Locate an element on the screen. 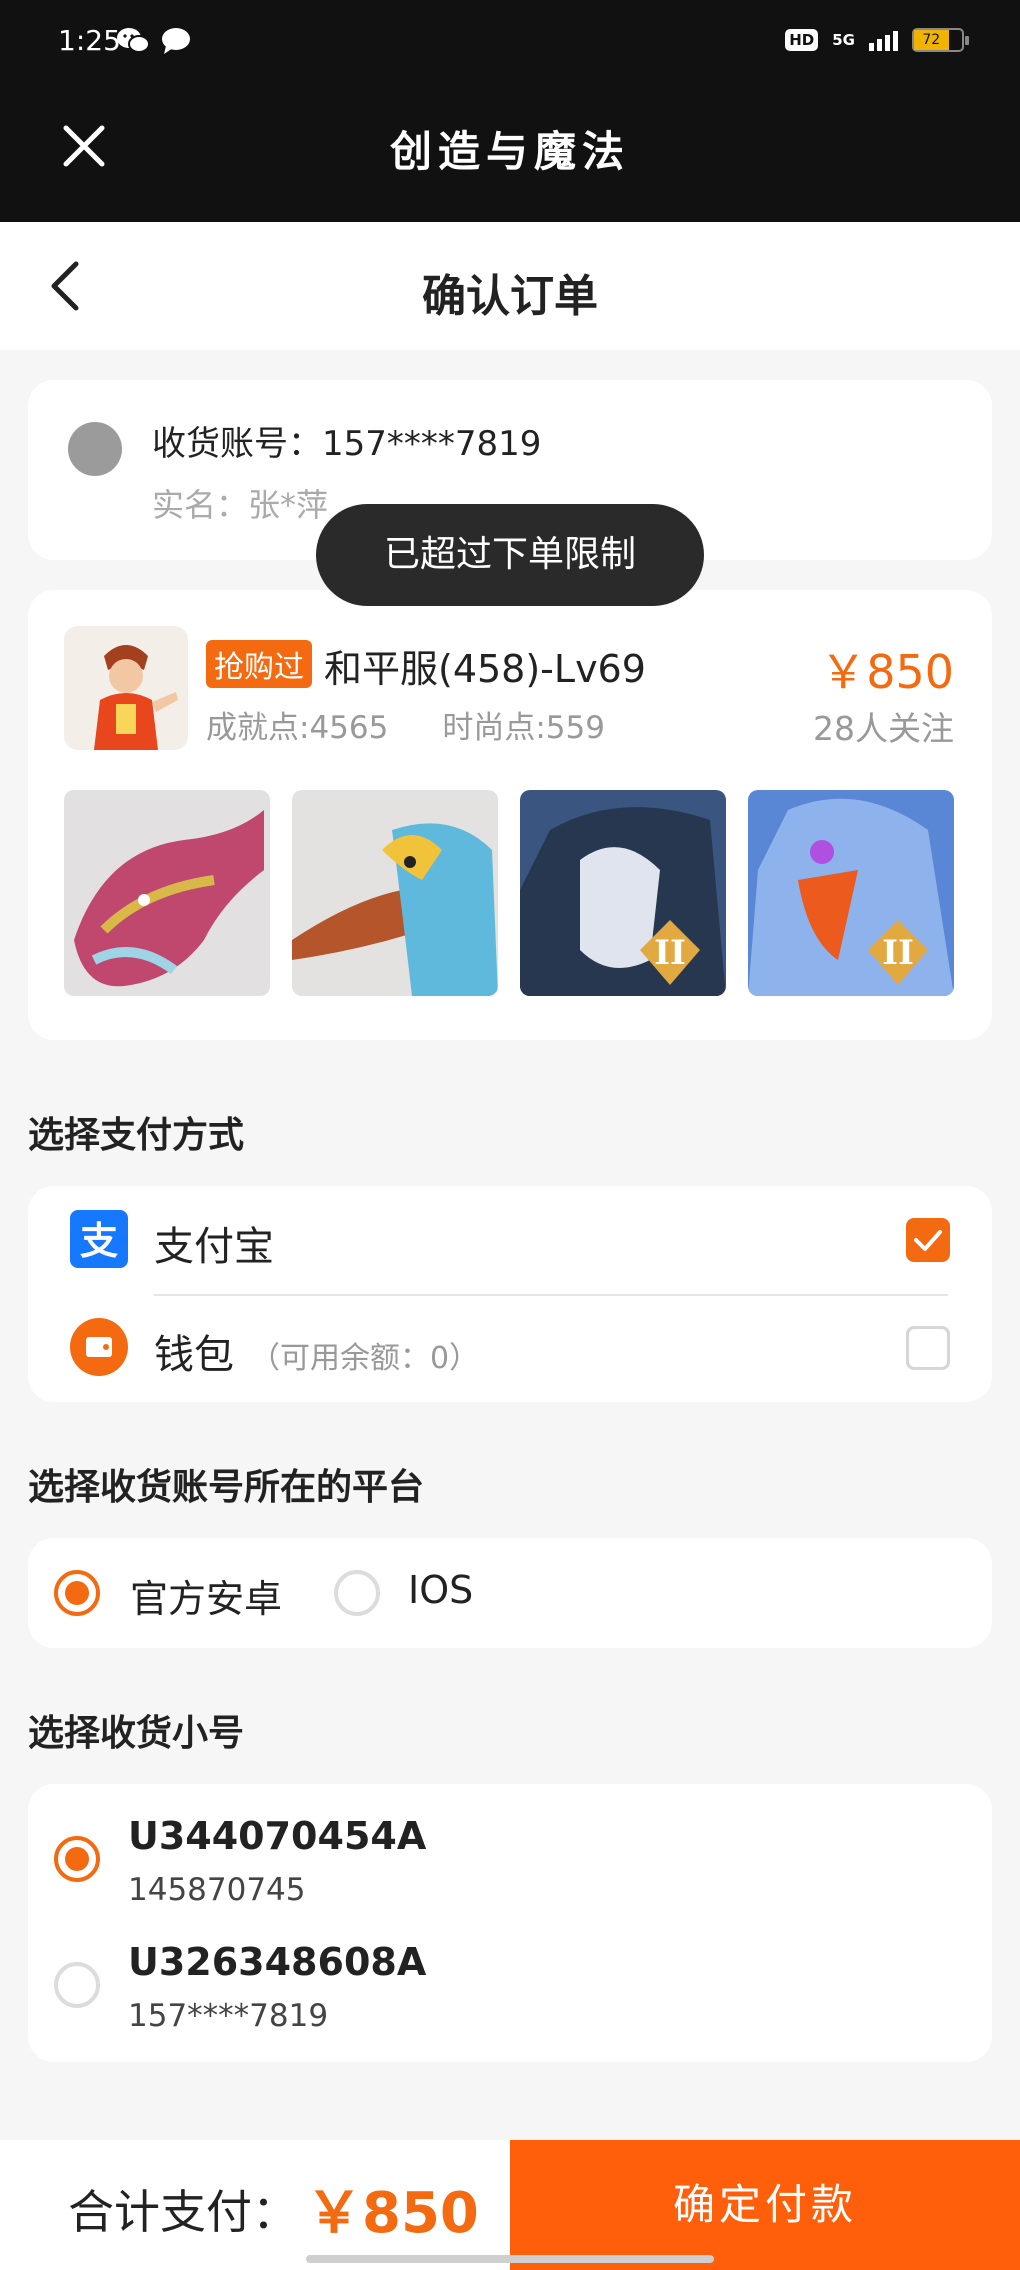  android-radio is located at coordinates (77, 1593).